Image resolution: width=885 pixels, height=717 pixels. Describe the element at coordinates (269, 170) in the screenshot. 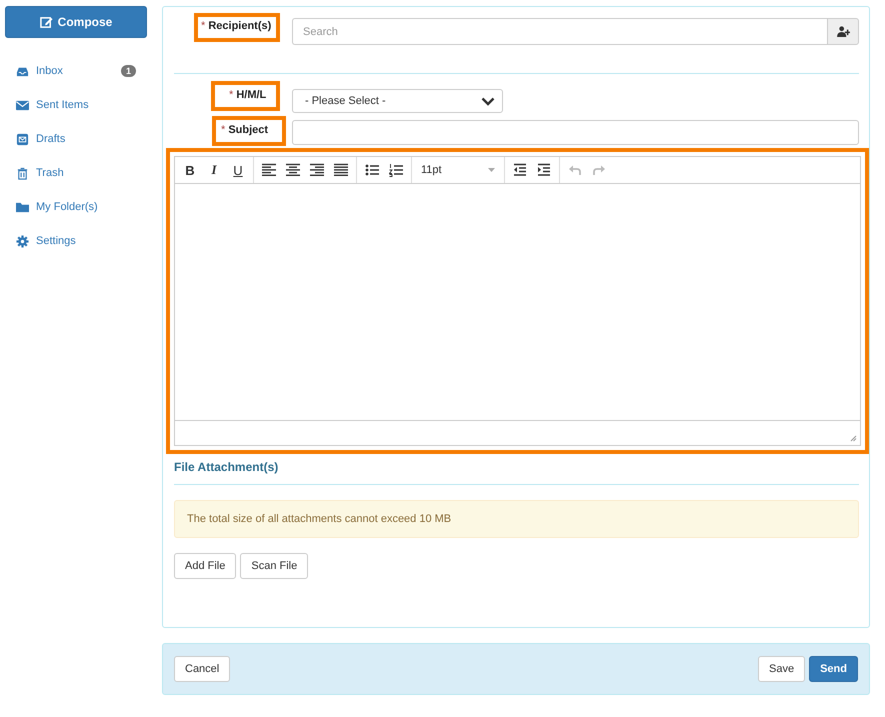

I see `align-left-icon` at that location.